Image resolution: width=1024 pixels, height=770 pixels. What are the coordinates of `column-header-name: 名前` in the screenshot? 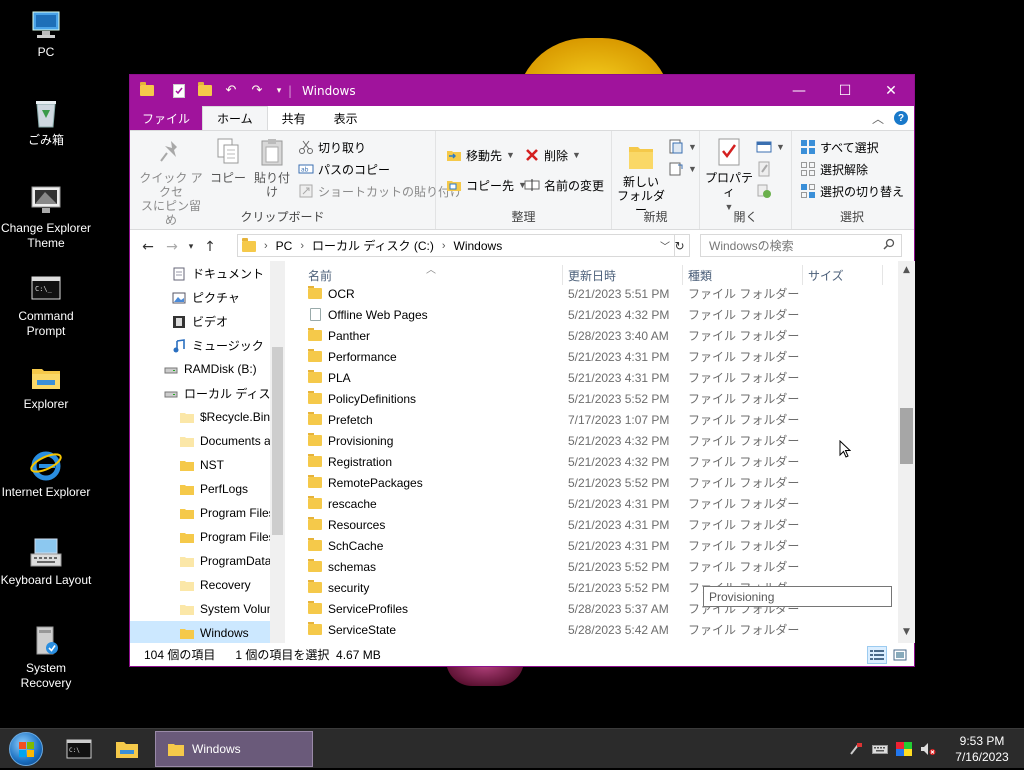 It's located at (320, 275).